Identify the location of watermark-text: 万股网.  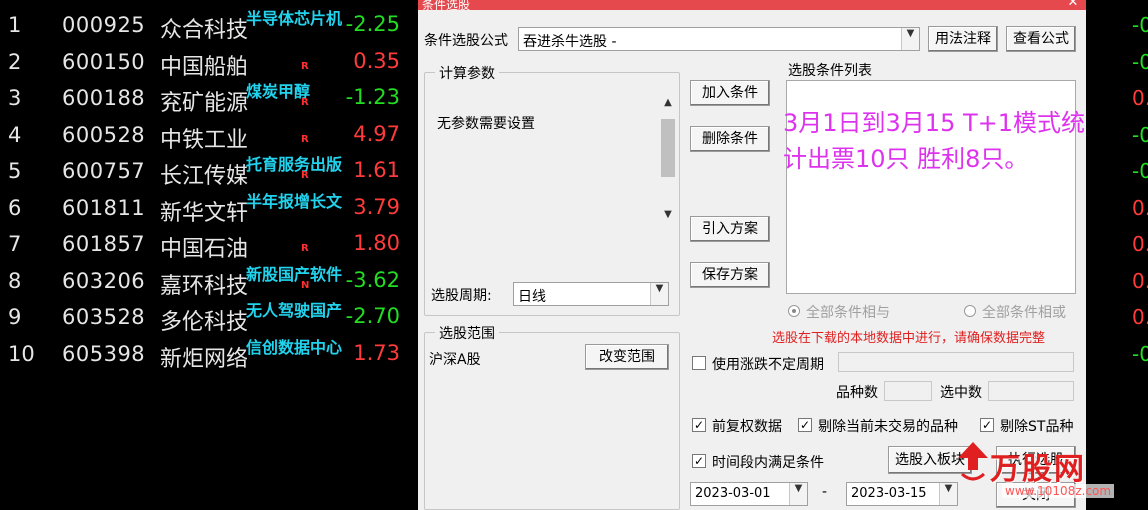
(1038, 469).